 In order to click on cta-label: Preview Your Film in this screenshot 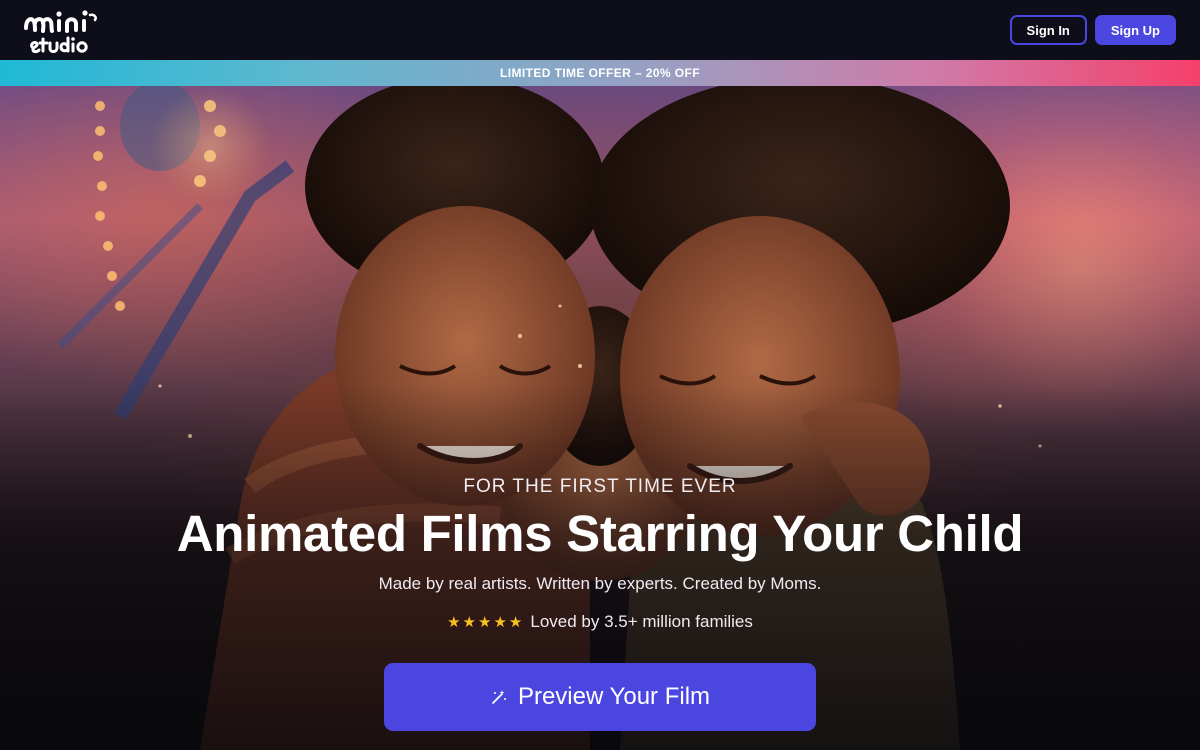, I will do `click(614, 696)`.